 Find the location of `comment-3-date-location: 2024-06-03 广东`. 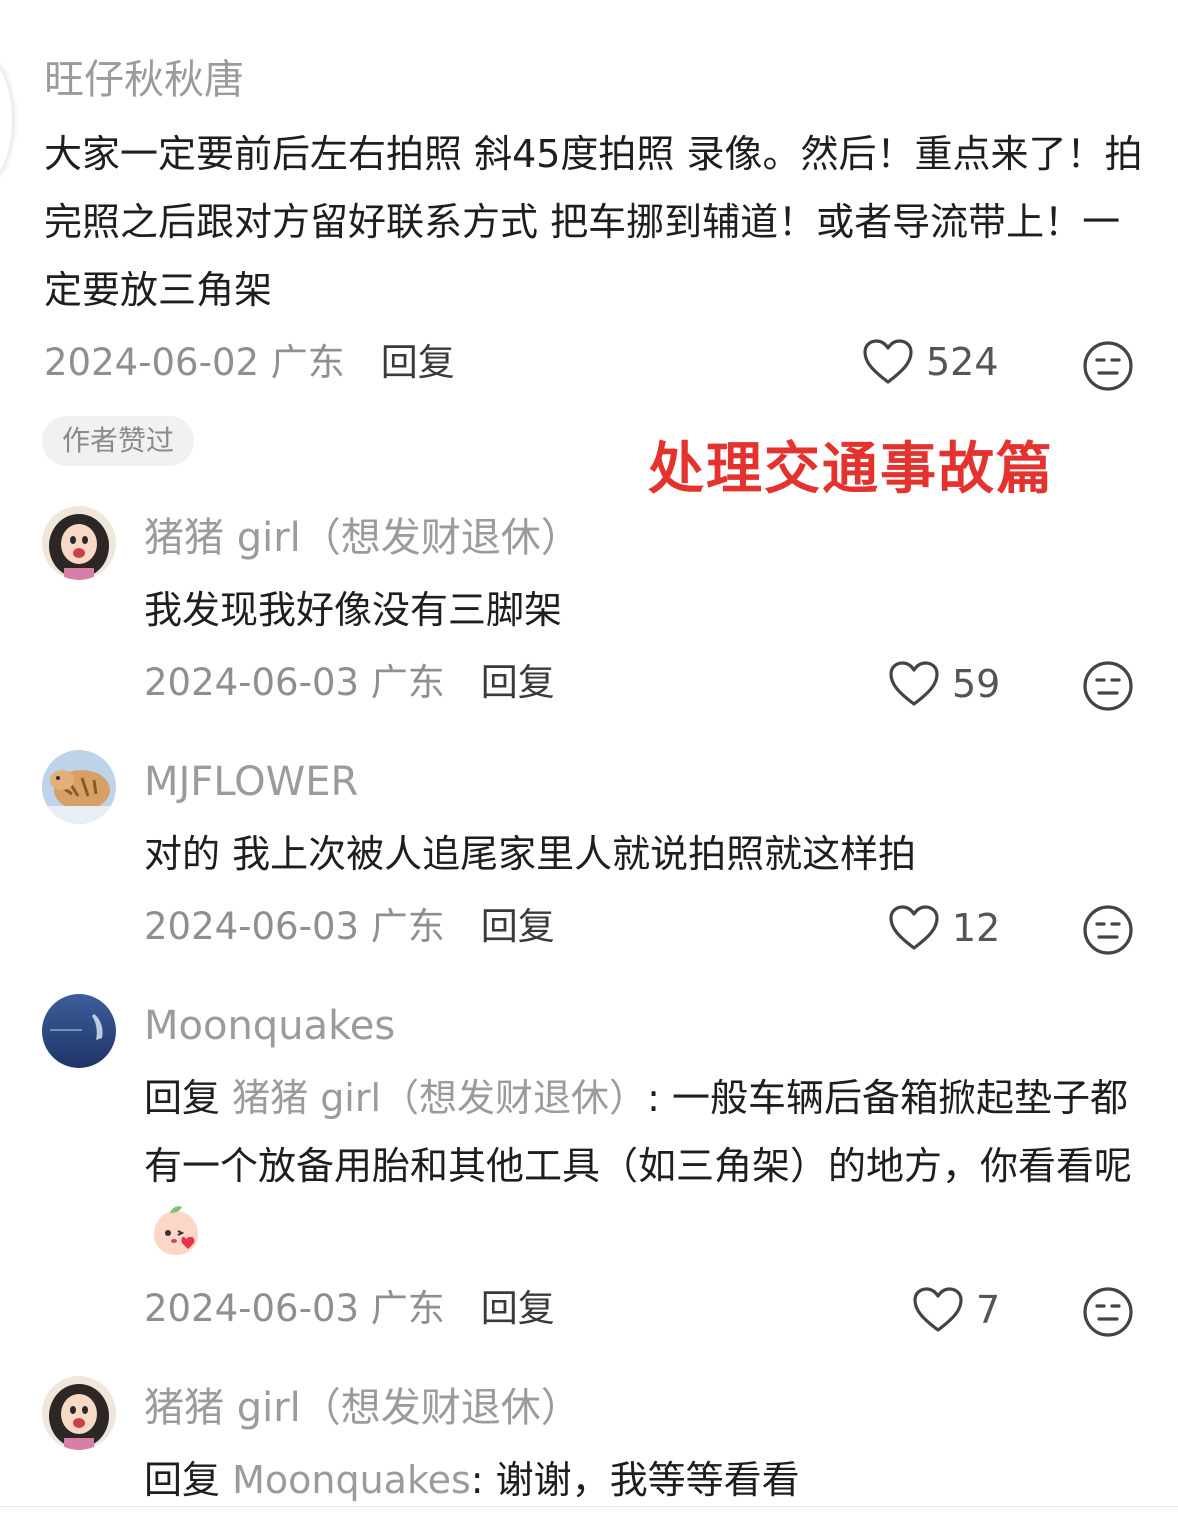

comment-3-date-location: 2024-06-03 广东 is located at coordinates (294, 926).